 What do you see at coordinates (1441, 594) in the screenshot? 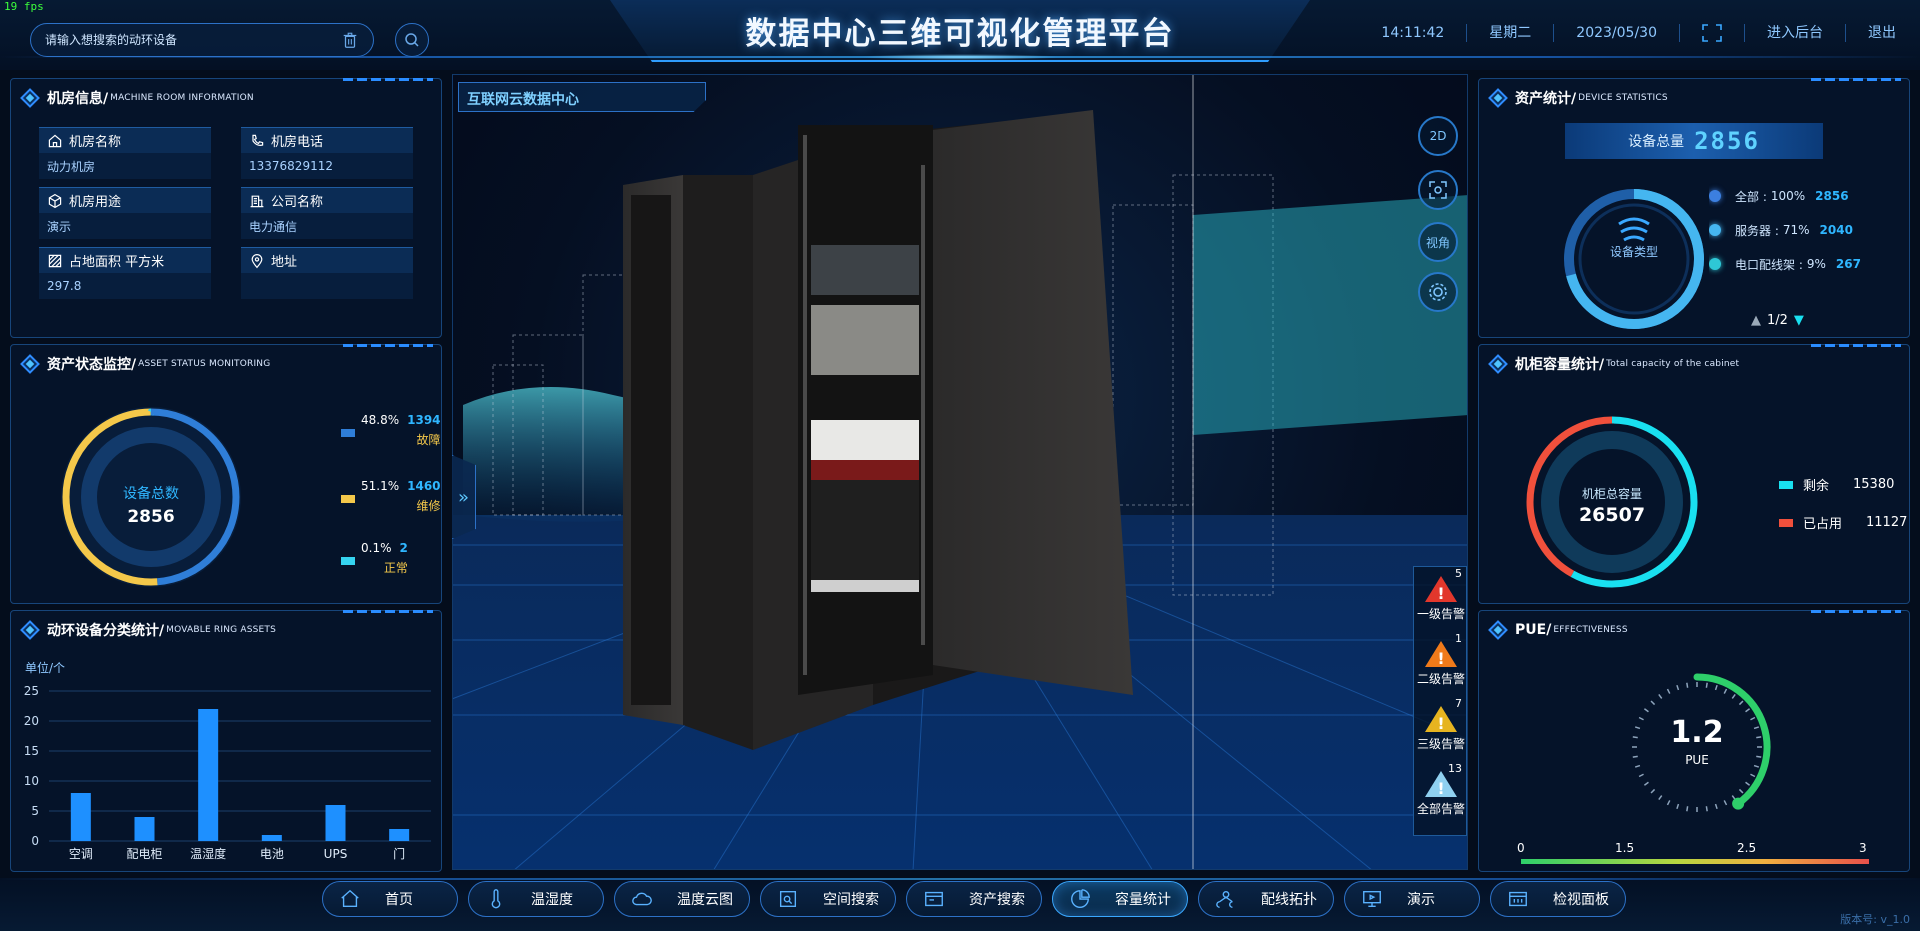
I see `alarm-item: 5! 一级告警` at bounding box center [1441, 594].